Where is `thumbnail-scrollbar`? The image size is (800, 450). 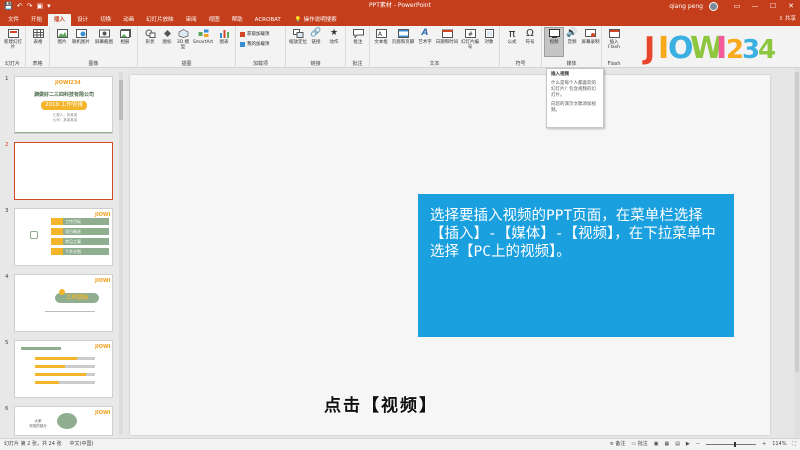
thumbnail-scrollbar is located at coordinates (121, 253).